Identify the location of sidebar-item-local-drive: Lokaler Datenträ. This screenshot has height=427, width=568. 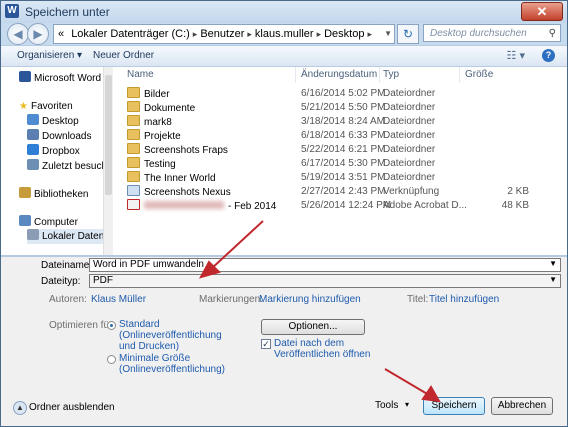
(65, 236).